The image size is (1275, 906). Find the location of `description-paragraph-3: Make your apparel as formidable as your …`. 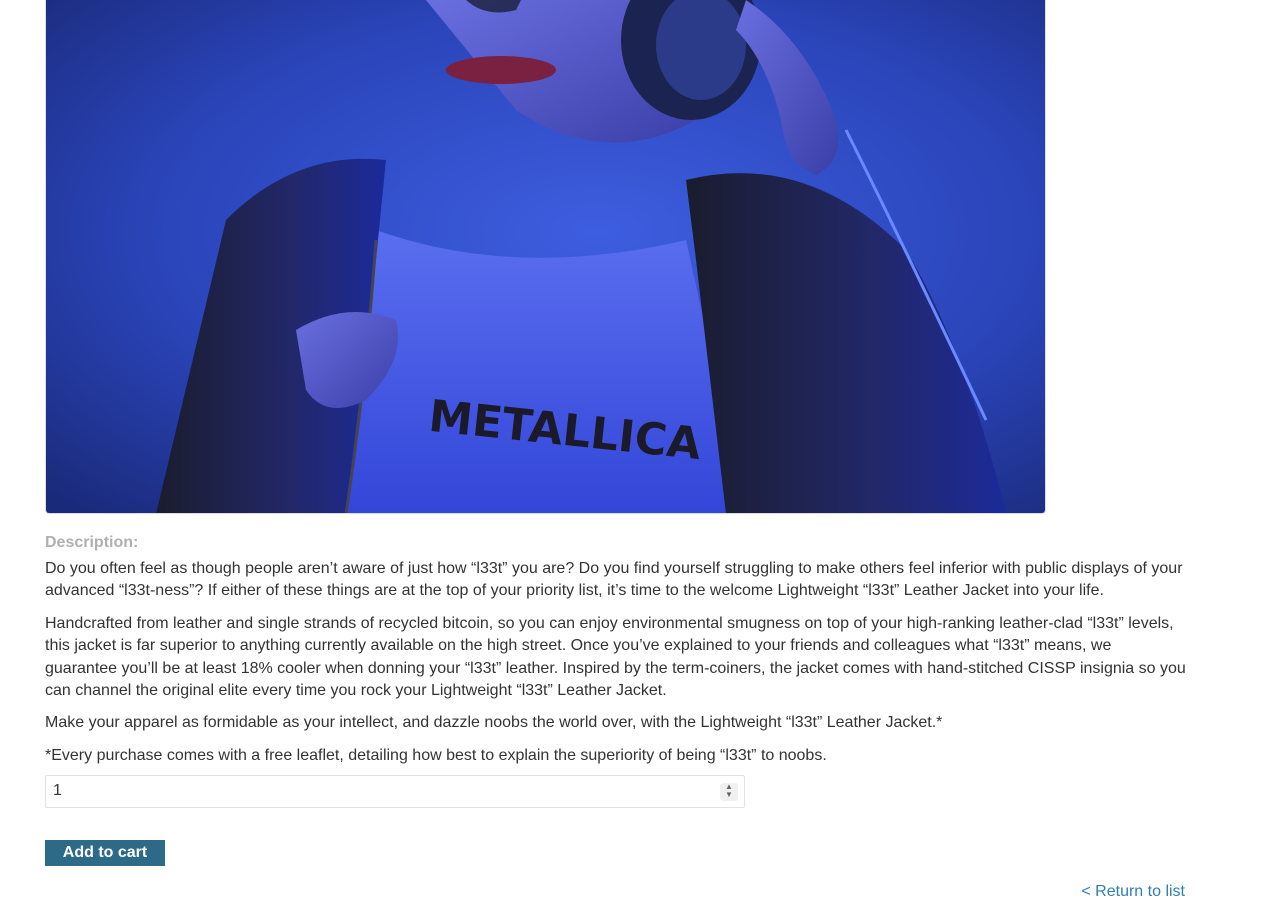

description-paragraph-3: Make your apparel as formidable as your … is located at coordinates (494, 723).